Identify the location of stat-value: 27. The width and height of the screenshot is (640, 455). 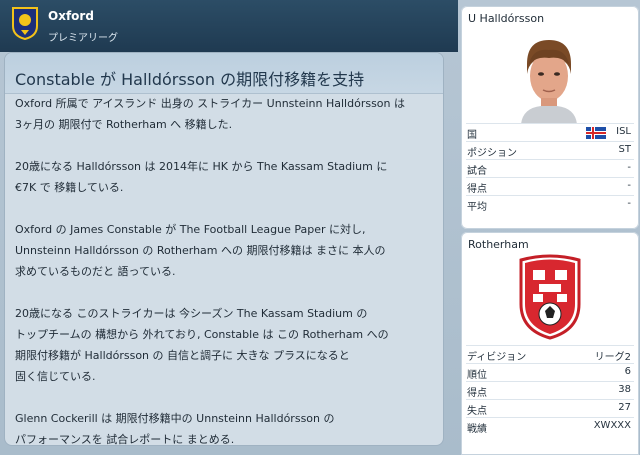
(624, 407).